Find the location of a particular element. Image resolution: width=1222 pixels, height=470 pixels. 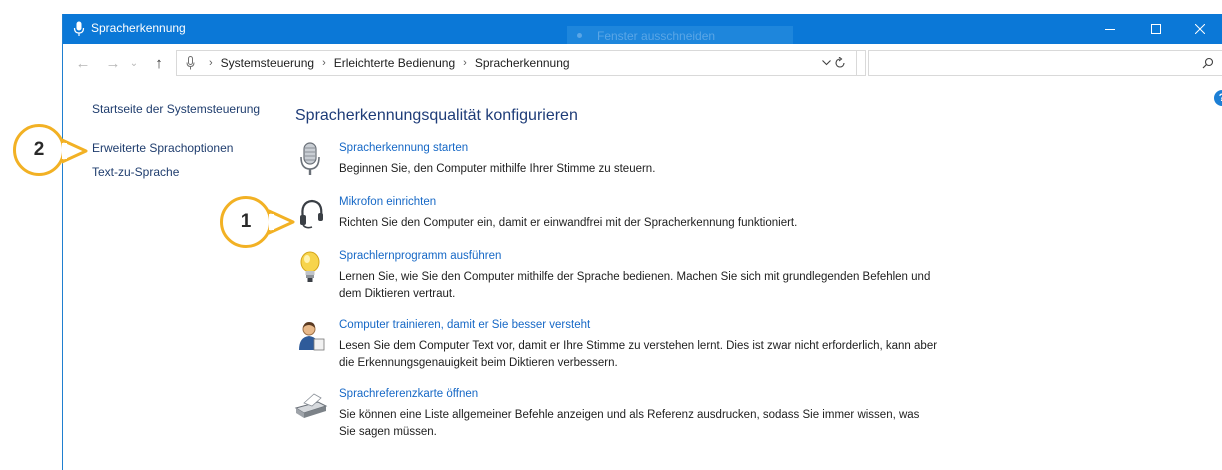

title-bar: Spracherkennung Fenster ausschneiden is located at coordinates (642, 30).